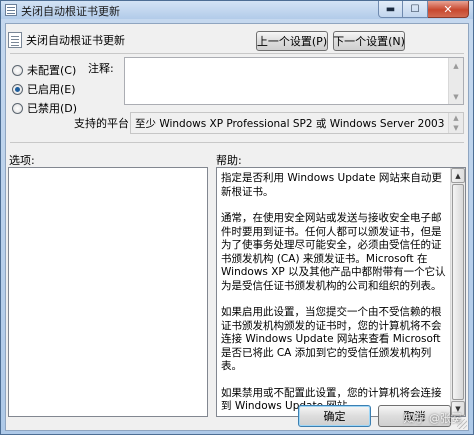  I want to click on supported-scrollbar: ▲ ▼, so click(455, 123).